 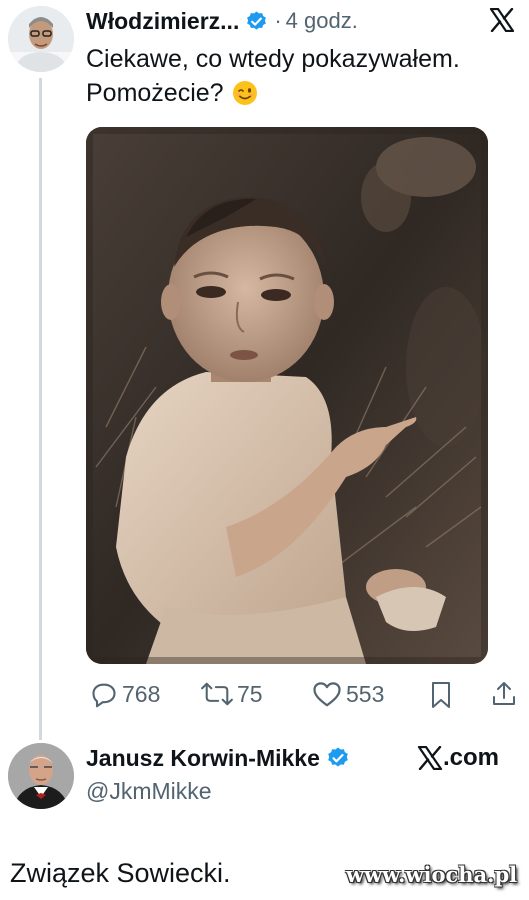 I want to click on share-icon, so click(x=504, y=694).